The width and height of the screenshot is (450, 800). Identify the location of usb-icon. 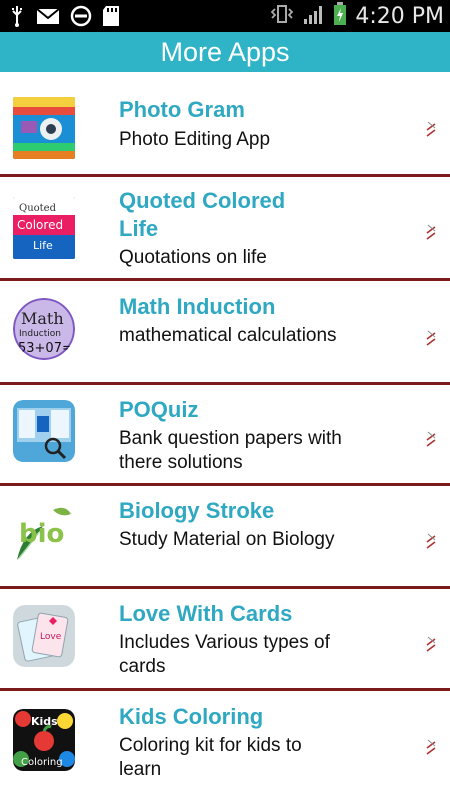
(17, 18).